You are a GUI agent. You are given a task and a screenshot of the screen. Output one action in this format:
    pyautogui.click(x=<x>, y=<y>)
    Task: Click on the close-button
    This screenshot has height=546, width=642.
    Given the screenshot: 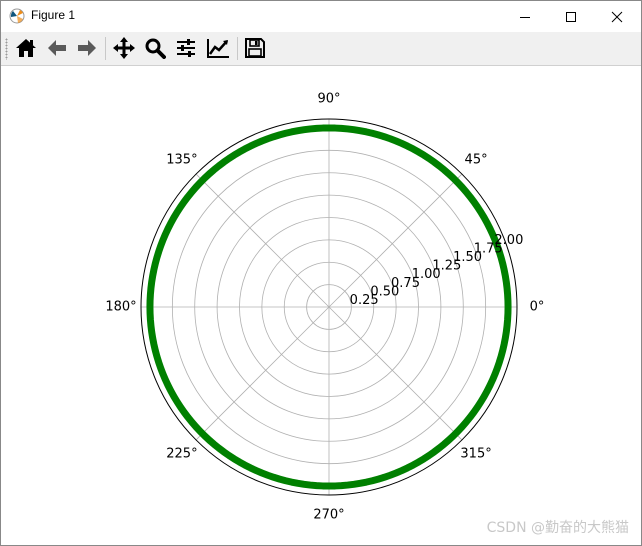 What is the action you would take?
    pyautogui.click(x=617, y=16)
    